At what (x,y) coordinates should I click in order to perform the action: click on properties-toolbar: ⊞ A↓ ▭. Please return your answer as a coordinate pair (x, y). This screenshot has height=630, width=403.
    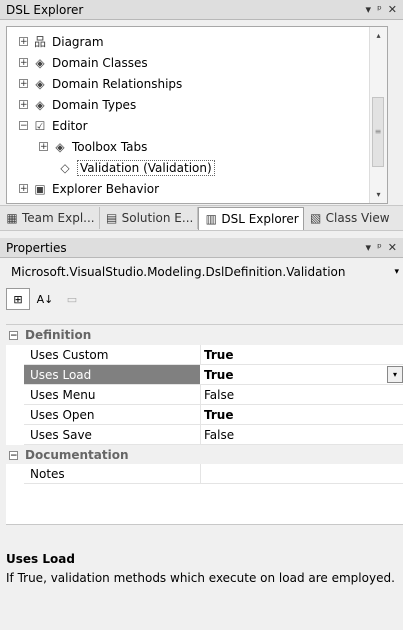
    Looking at the image, I should click on (46, 299).